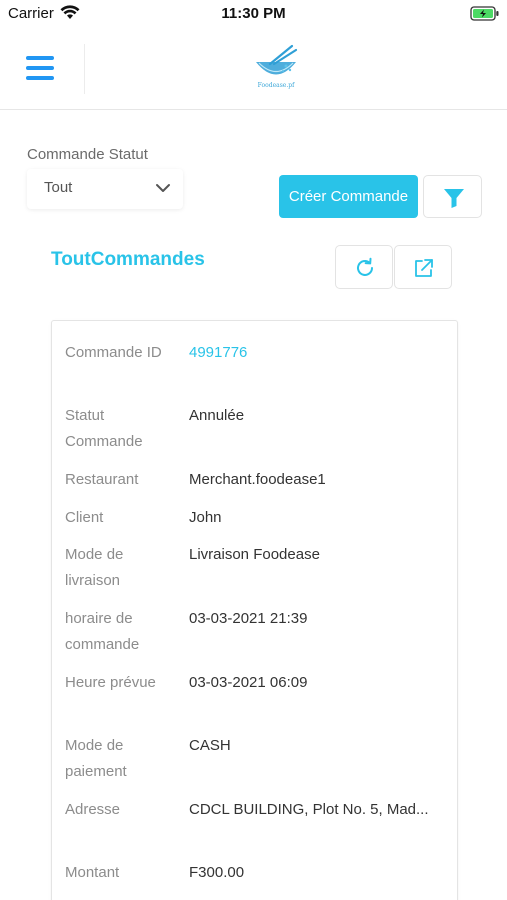  What do you see at coordinates (277, 59) in the screenshot?
I see `bowl-chopsticks-icon` at bounding box center [277, 59].